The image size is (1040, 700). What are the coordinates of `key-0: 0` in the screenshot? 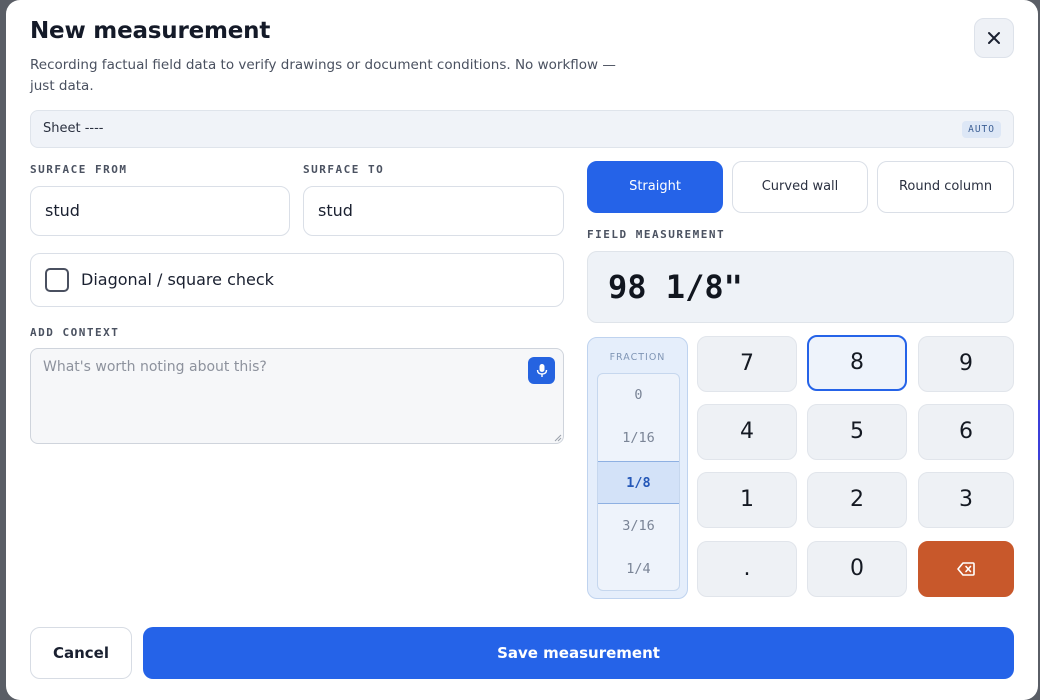 It's located at (857, 569).